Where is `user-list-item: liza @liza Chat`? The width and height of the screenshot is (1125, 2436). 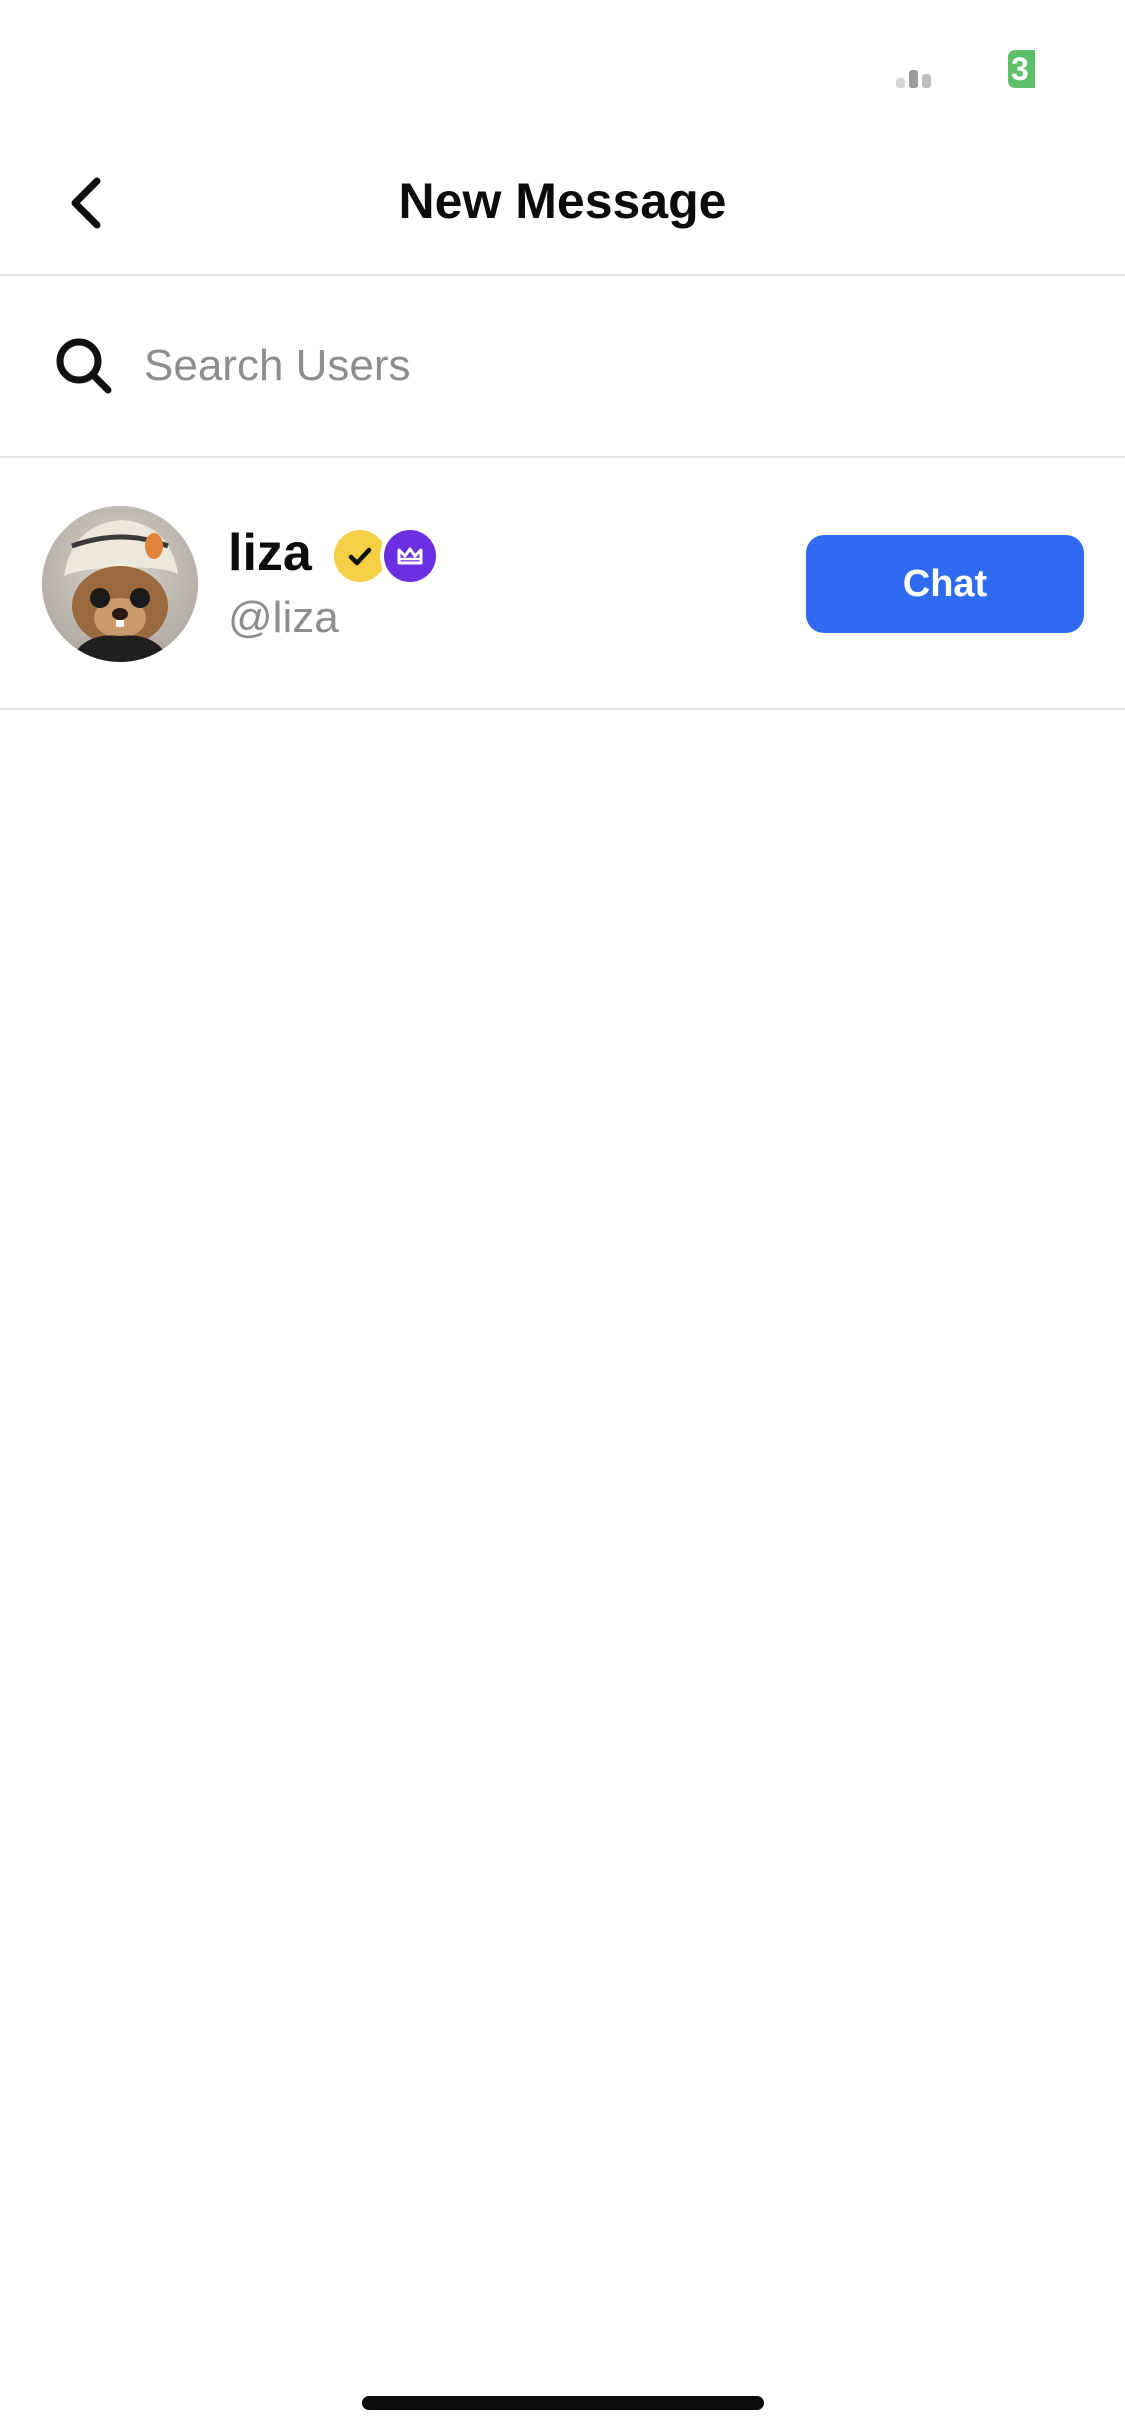 user-list-item: liza @liza Chat is located at coordinates (562, 585).